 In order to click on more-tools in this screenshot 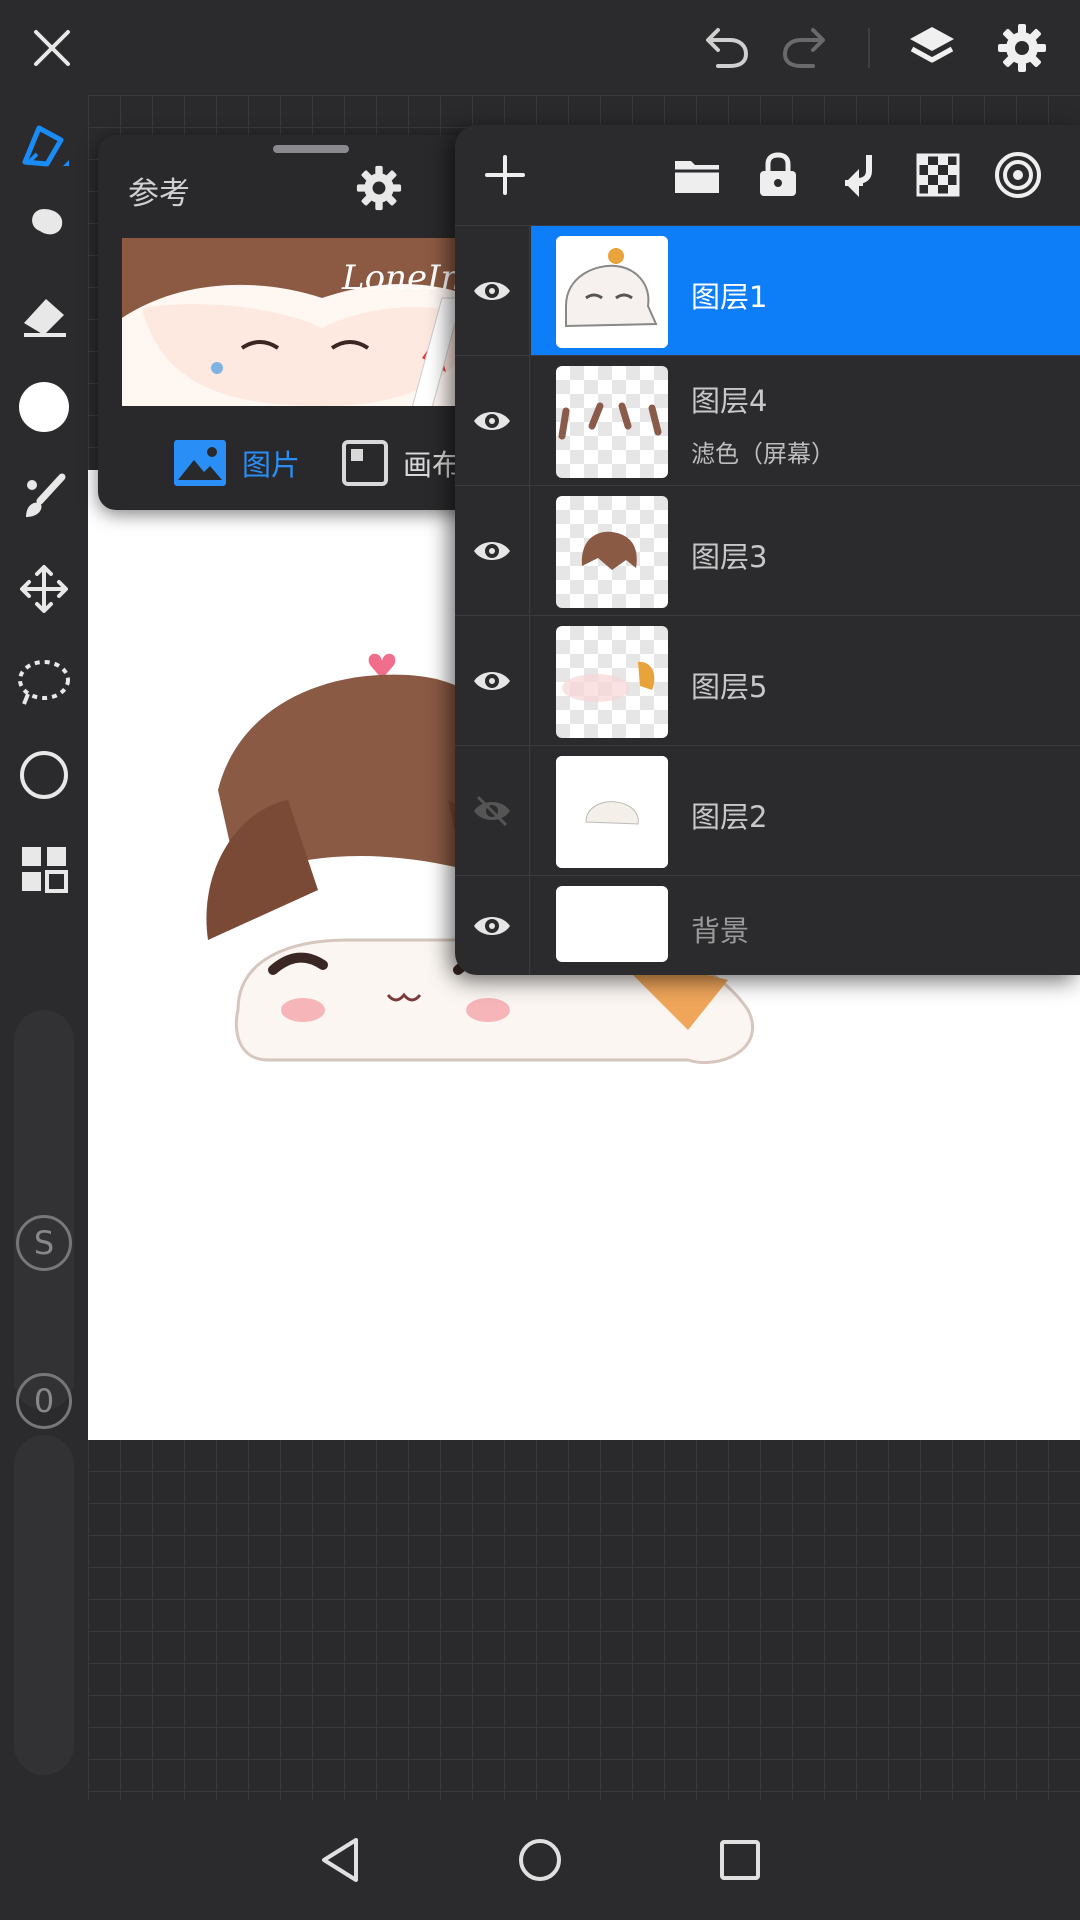, I will do `click(44, 869)`.